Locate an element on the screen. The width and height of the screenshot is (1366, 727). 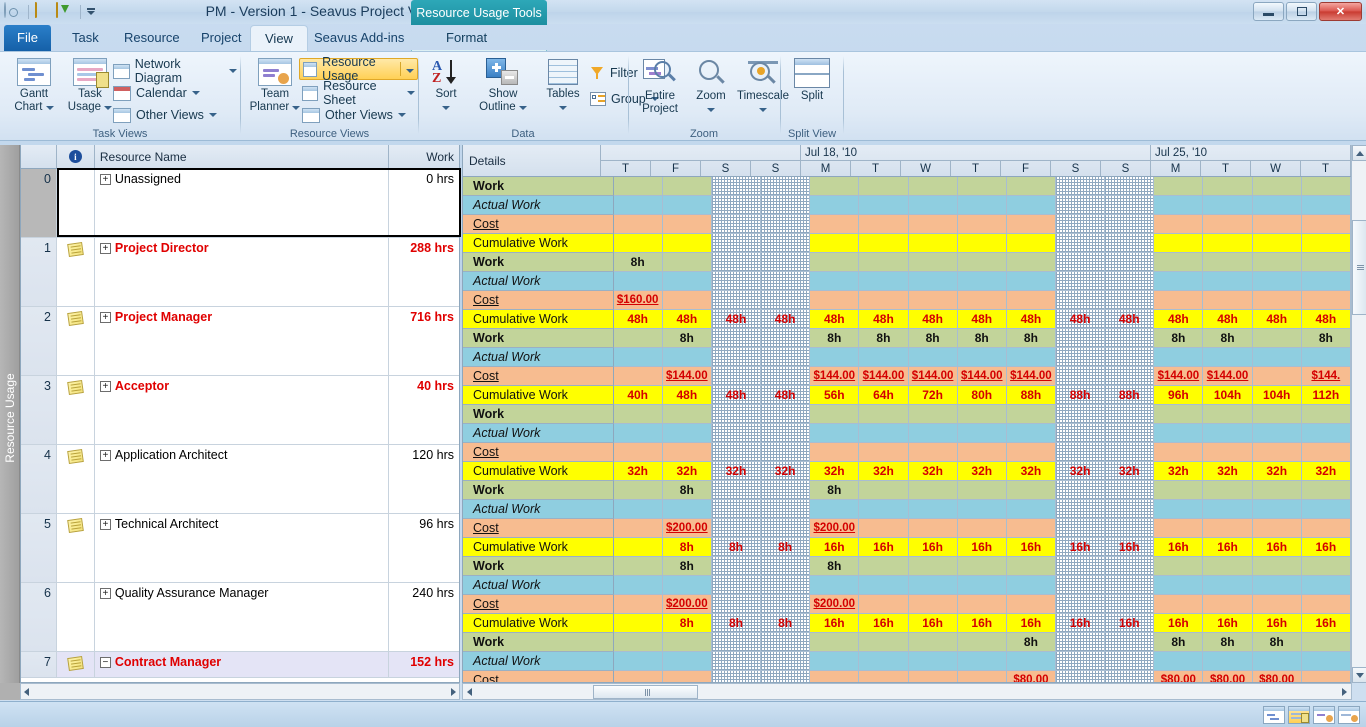
resource-sheet-button: Resource Sheet is located at coordinates (358, 93).